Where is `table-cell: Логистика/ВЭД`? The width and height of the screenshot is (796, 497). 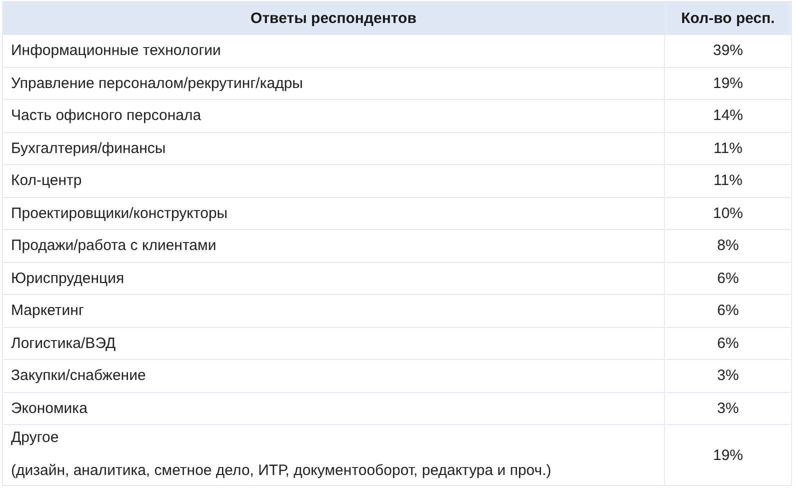 table-cell: Логистика/ВЭД is located at coordinates (333, 343).